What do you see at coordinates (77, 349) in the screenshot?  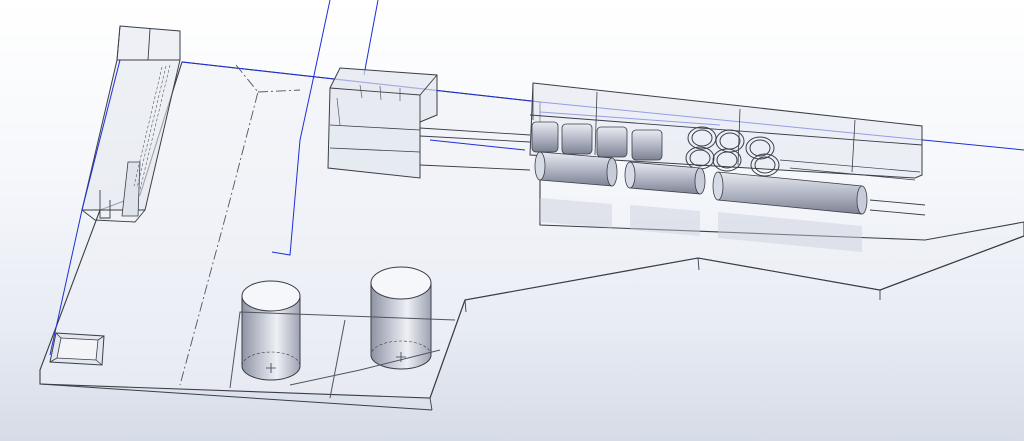 I see `small-pit-box` at bounding box center [77, 349].